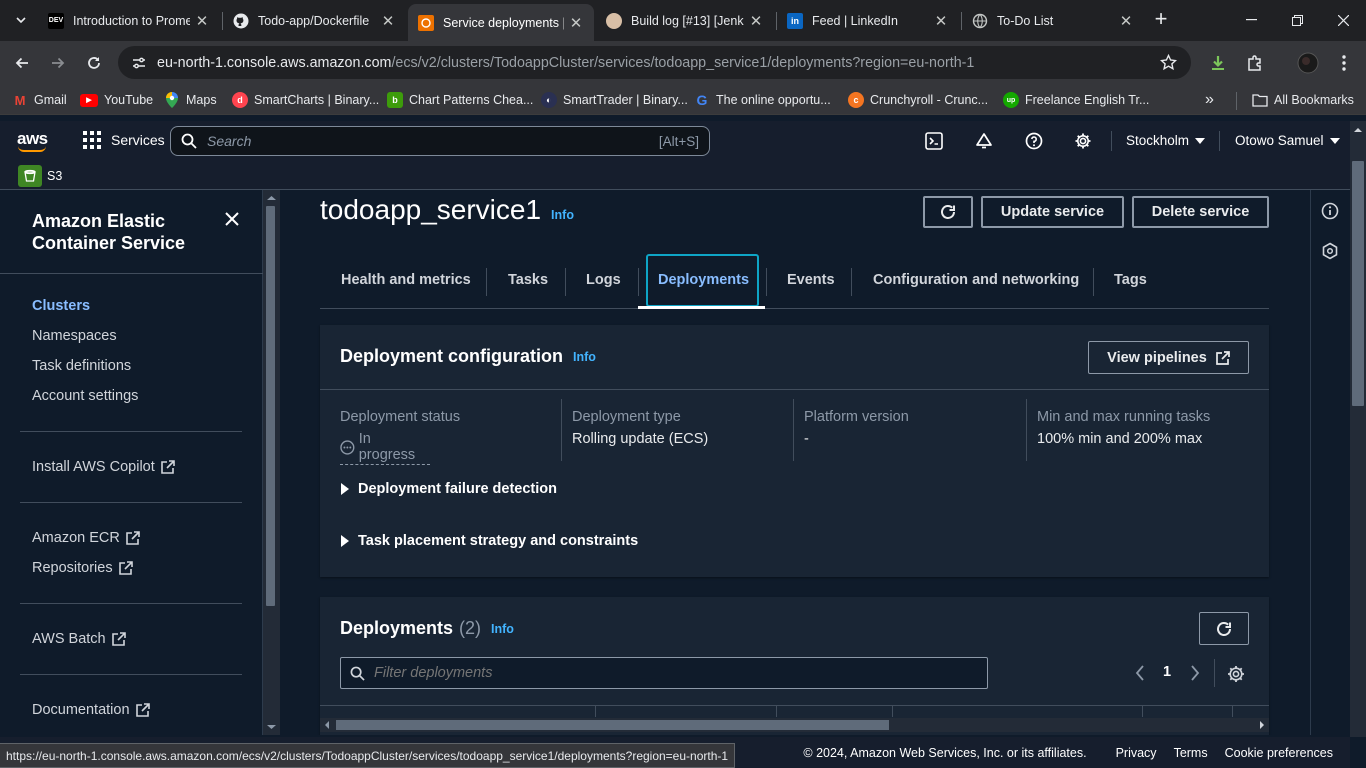 The height and width of the screenshot is (768, 1366). Describe the element at coordinates (1279, 753) in the screenshot. I see `cookie-preferences-link: Cookie preferences` at that location.